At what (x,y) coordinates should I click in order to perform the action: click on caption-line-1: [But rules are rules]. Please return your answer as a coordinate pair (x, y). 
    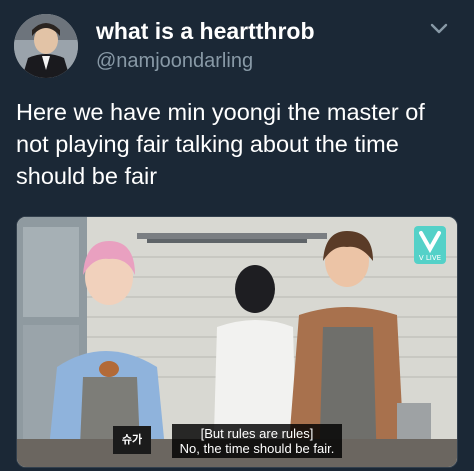
    Looking at the image, I should click on (257, 433).